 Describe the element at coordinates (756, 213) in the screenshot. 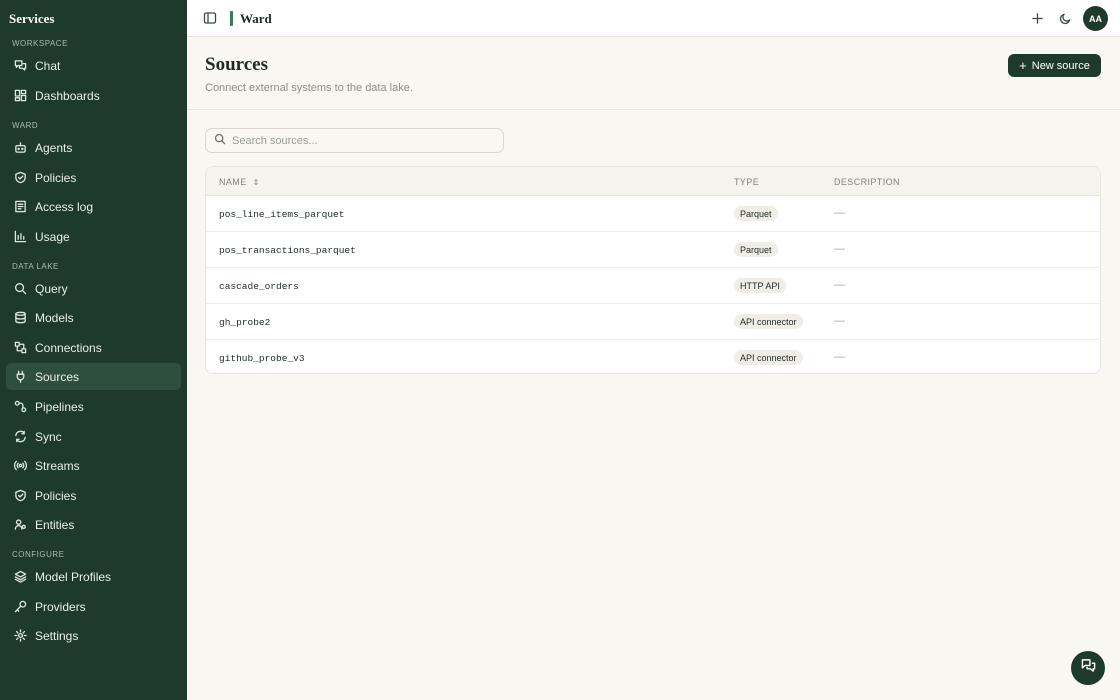

I see `type-badge: Parquet` at that location.